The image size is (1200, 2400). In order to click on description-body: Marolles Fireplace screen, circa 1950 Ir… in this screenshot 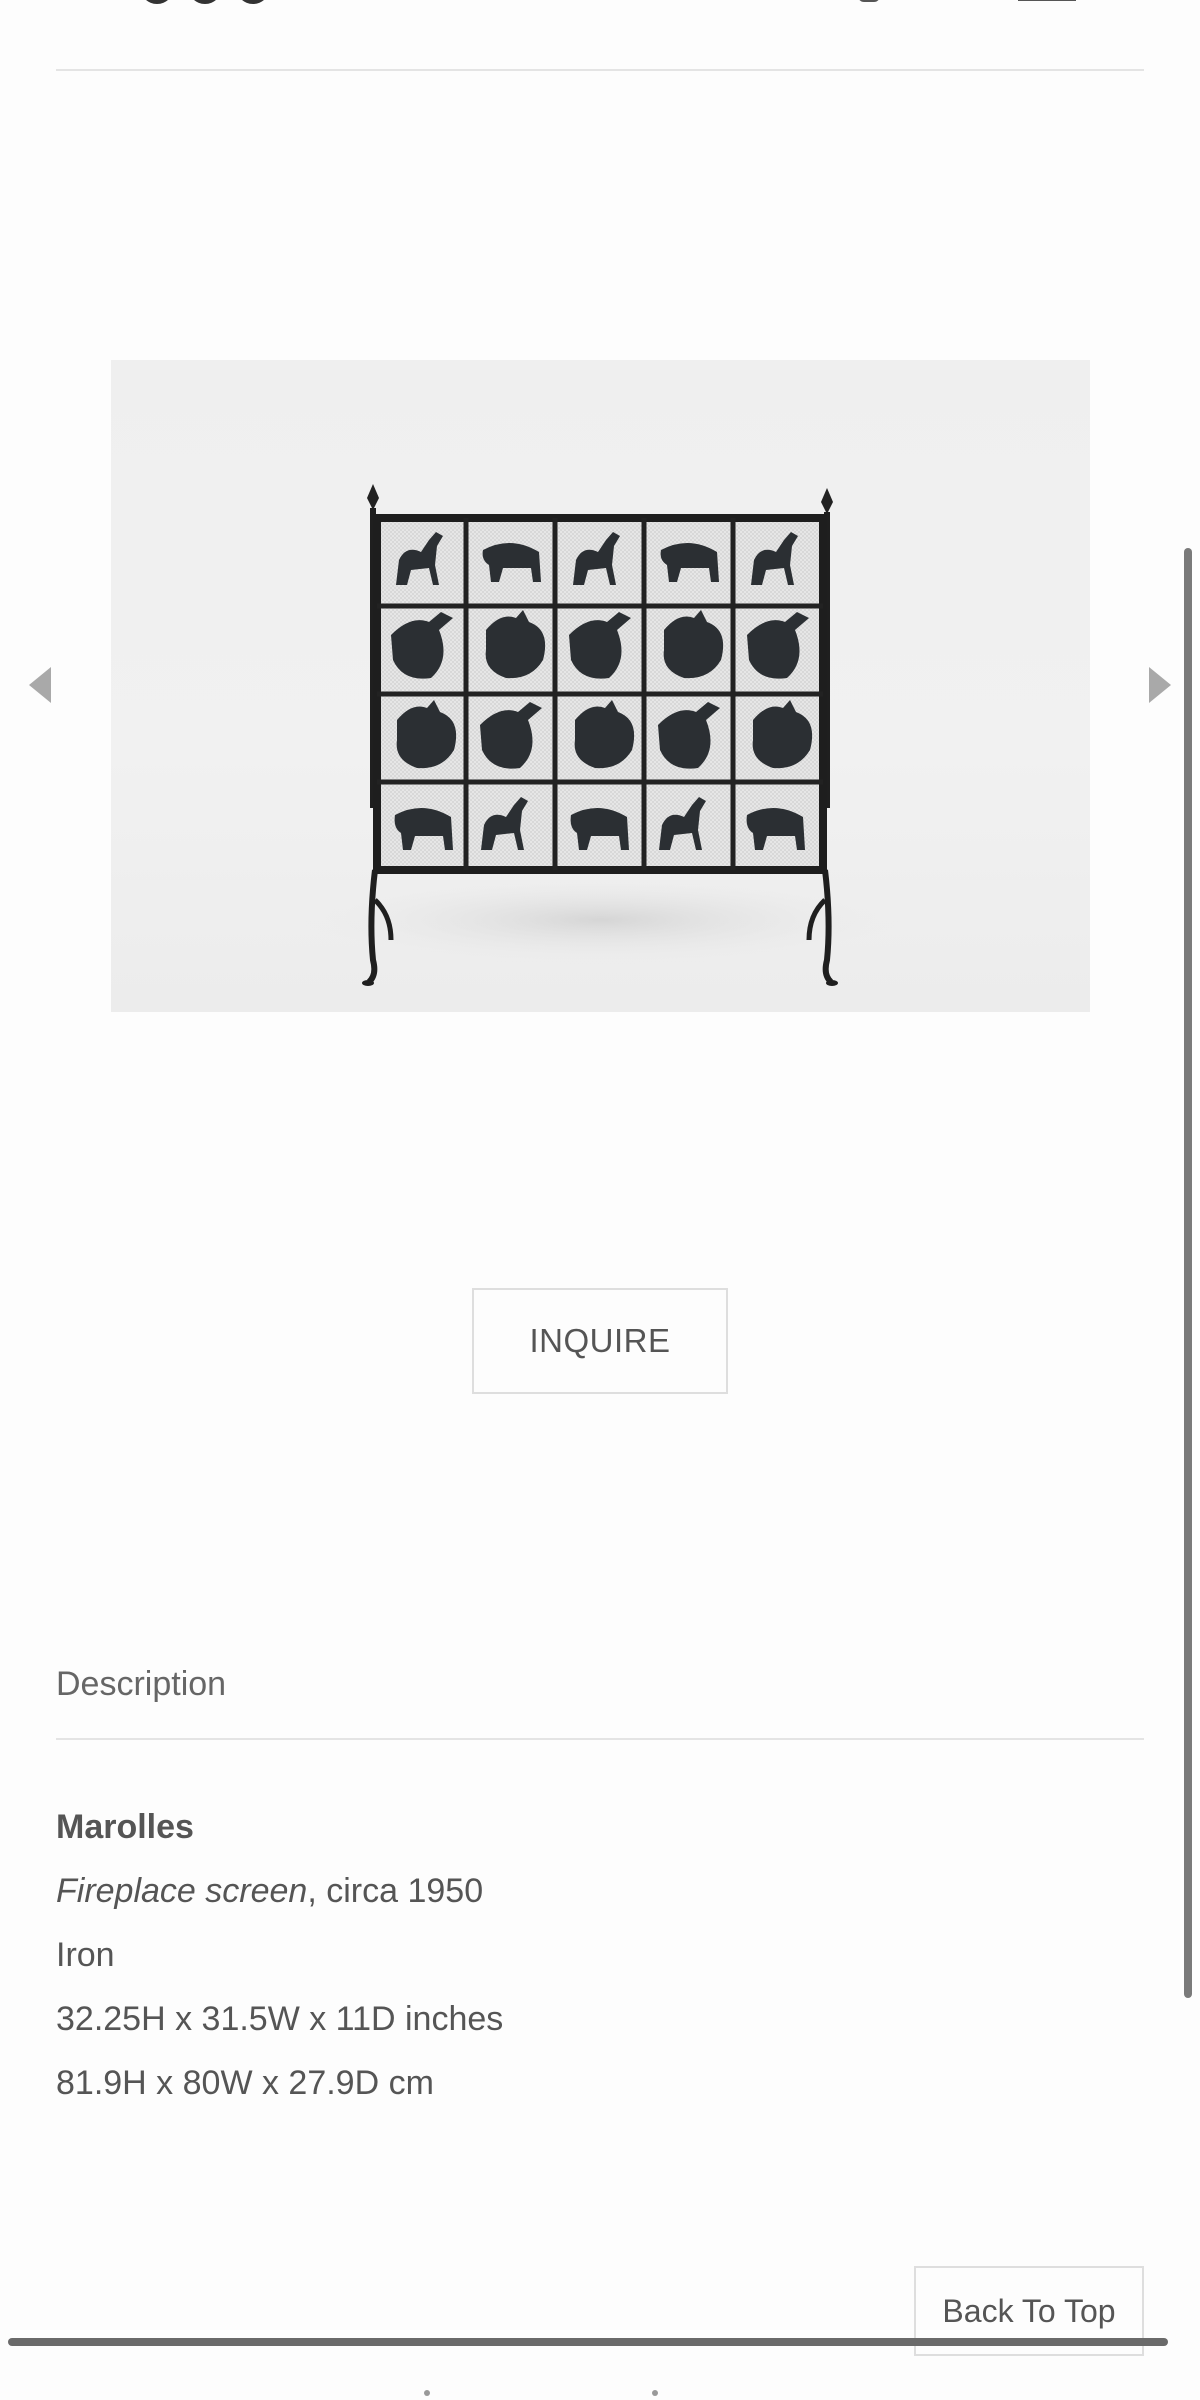, I will do `click(556, 1955)`.